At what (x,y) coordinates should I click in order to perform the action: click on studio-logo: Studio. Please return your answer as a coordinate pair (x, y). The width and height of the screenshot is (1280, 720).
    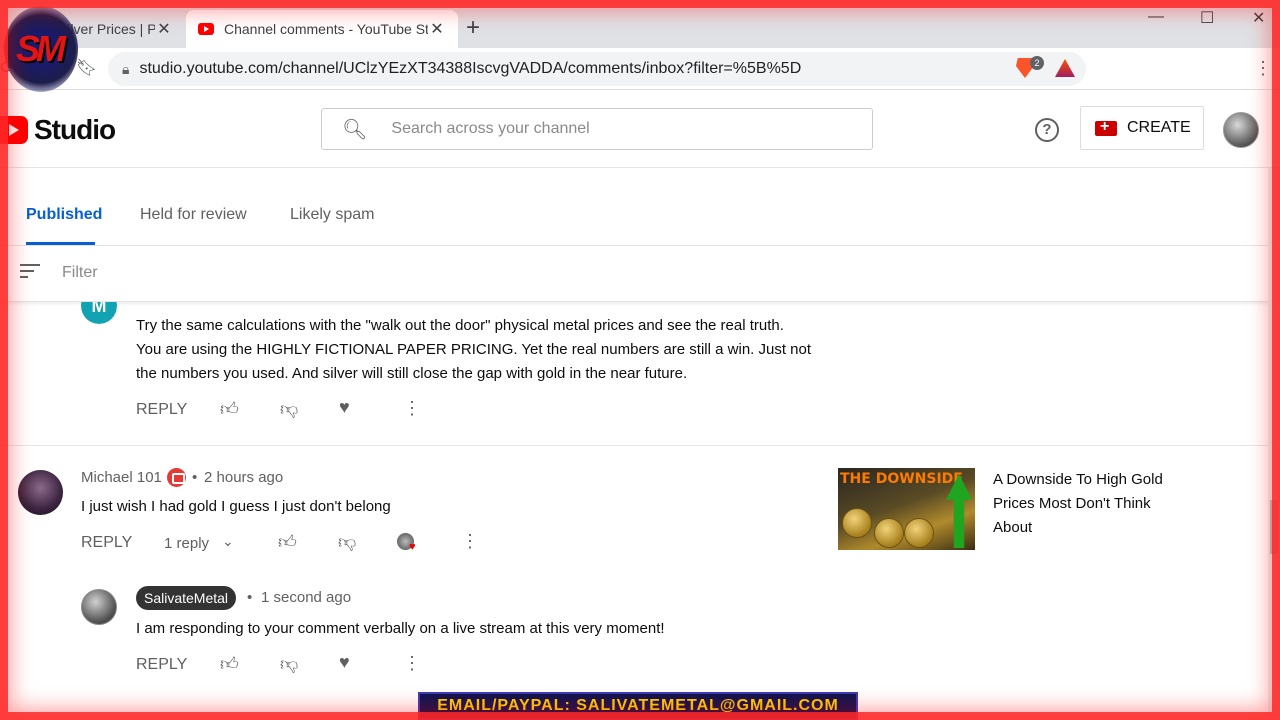
    Looking at the image, I should click on (58, 130).